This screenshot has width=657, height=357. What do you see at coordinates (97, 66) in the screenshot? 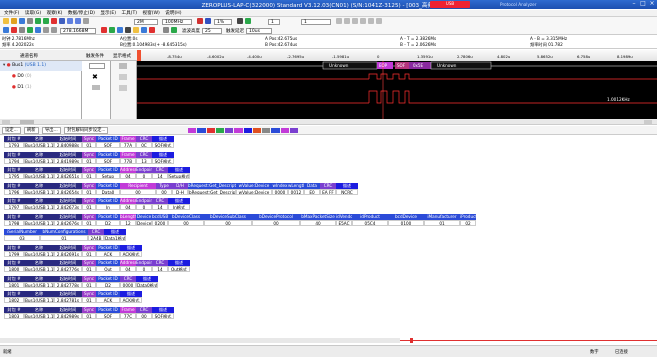
I see `trigger-select` at bounding box center [97, 66].